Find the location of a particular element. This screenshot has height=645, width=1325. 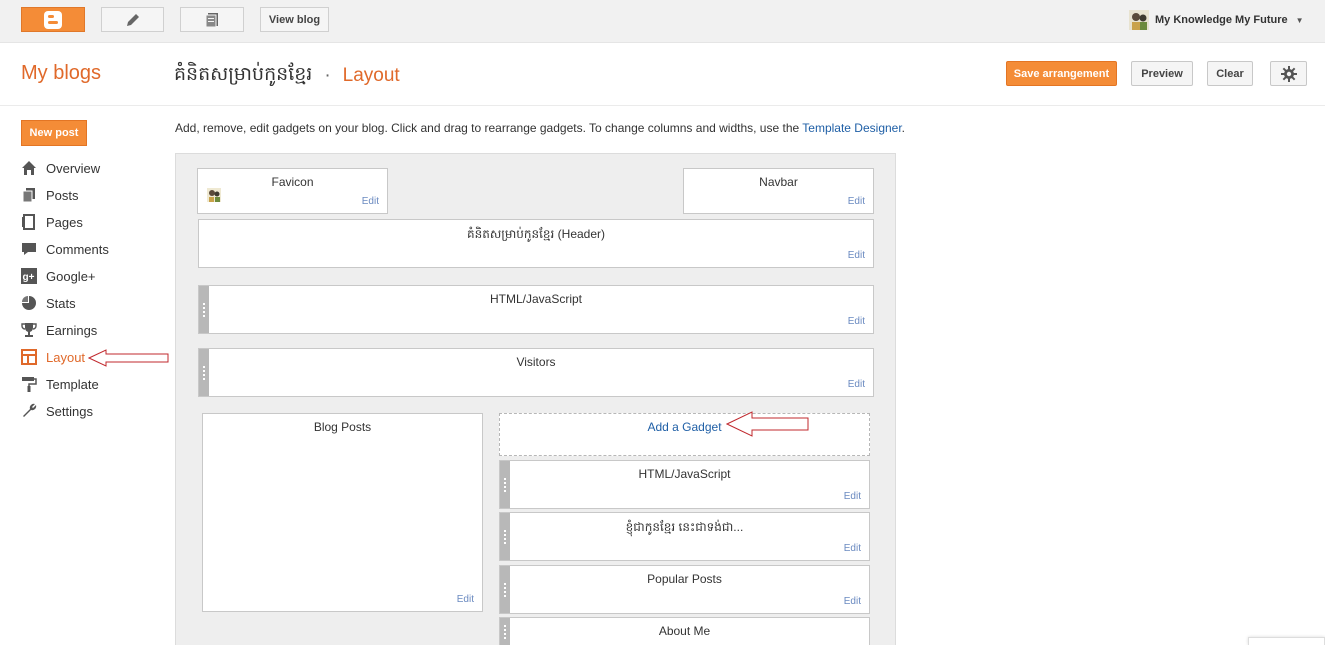

chevron-down-icon: ▼ is located at coordinates (1299, 20).